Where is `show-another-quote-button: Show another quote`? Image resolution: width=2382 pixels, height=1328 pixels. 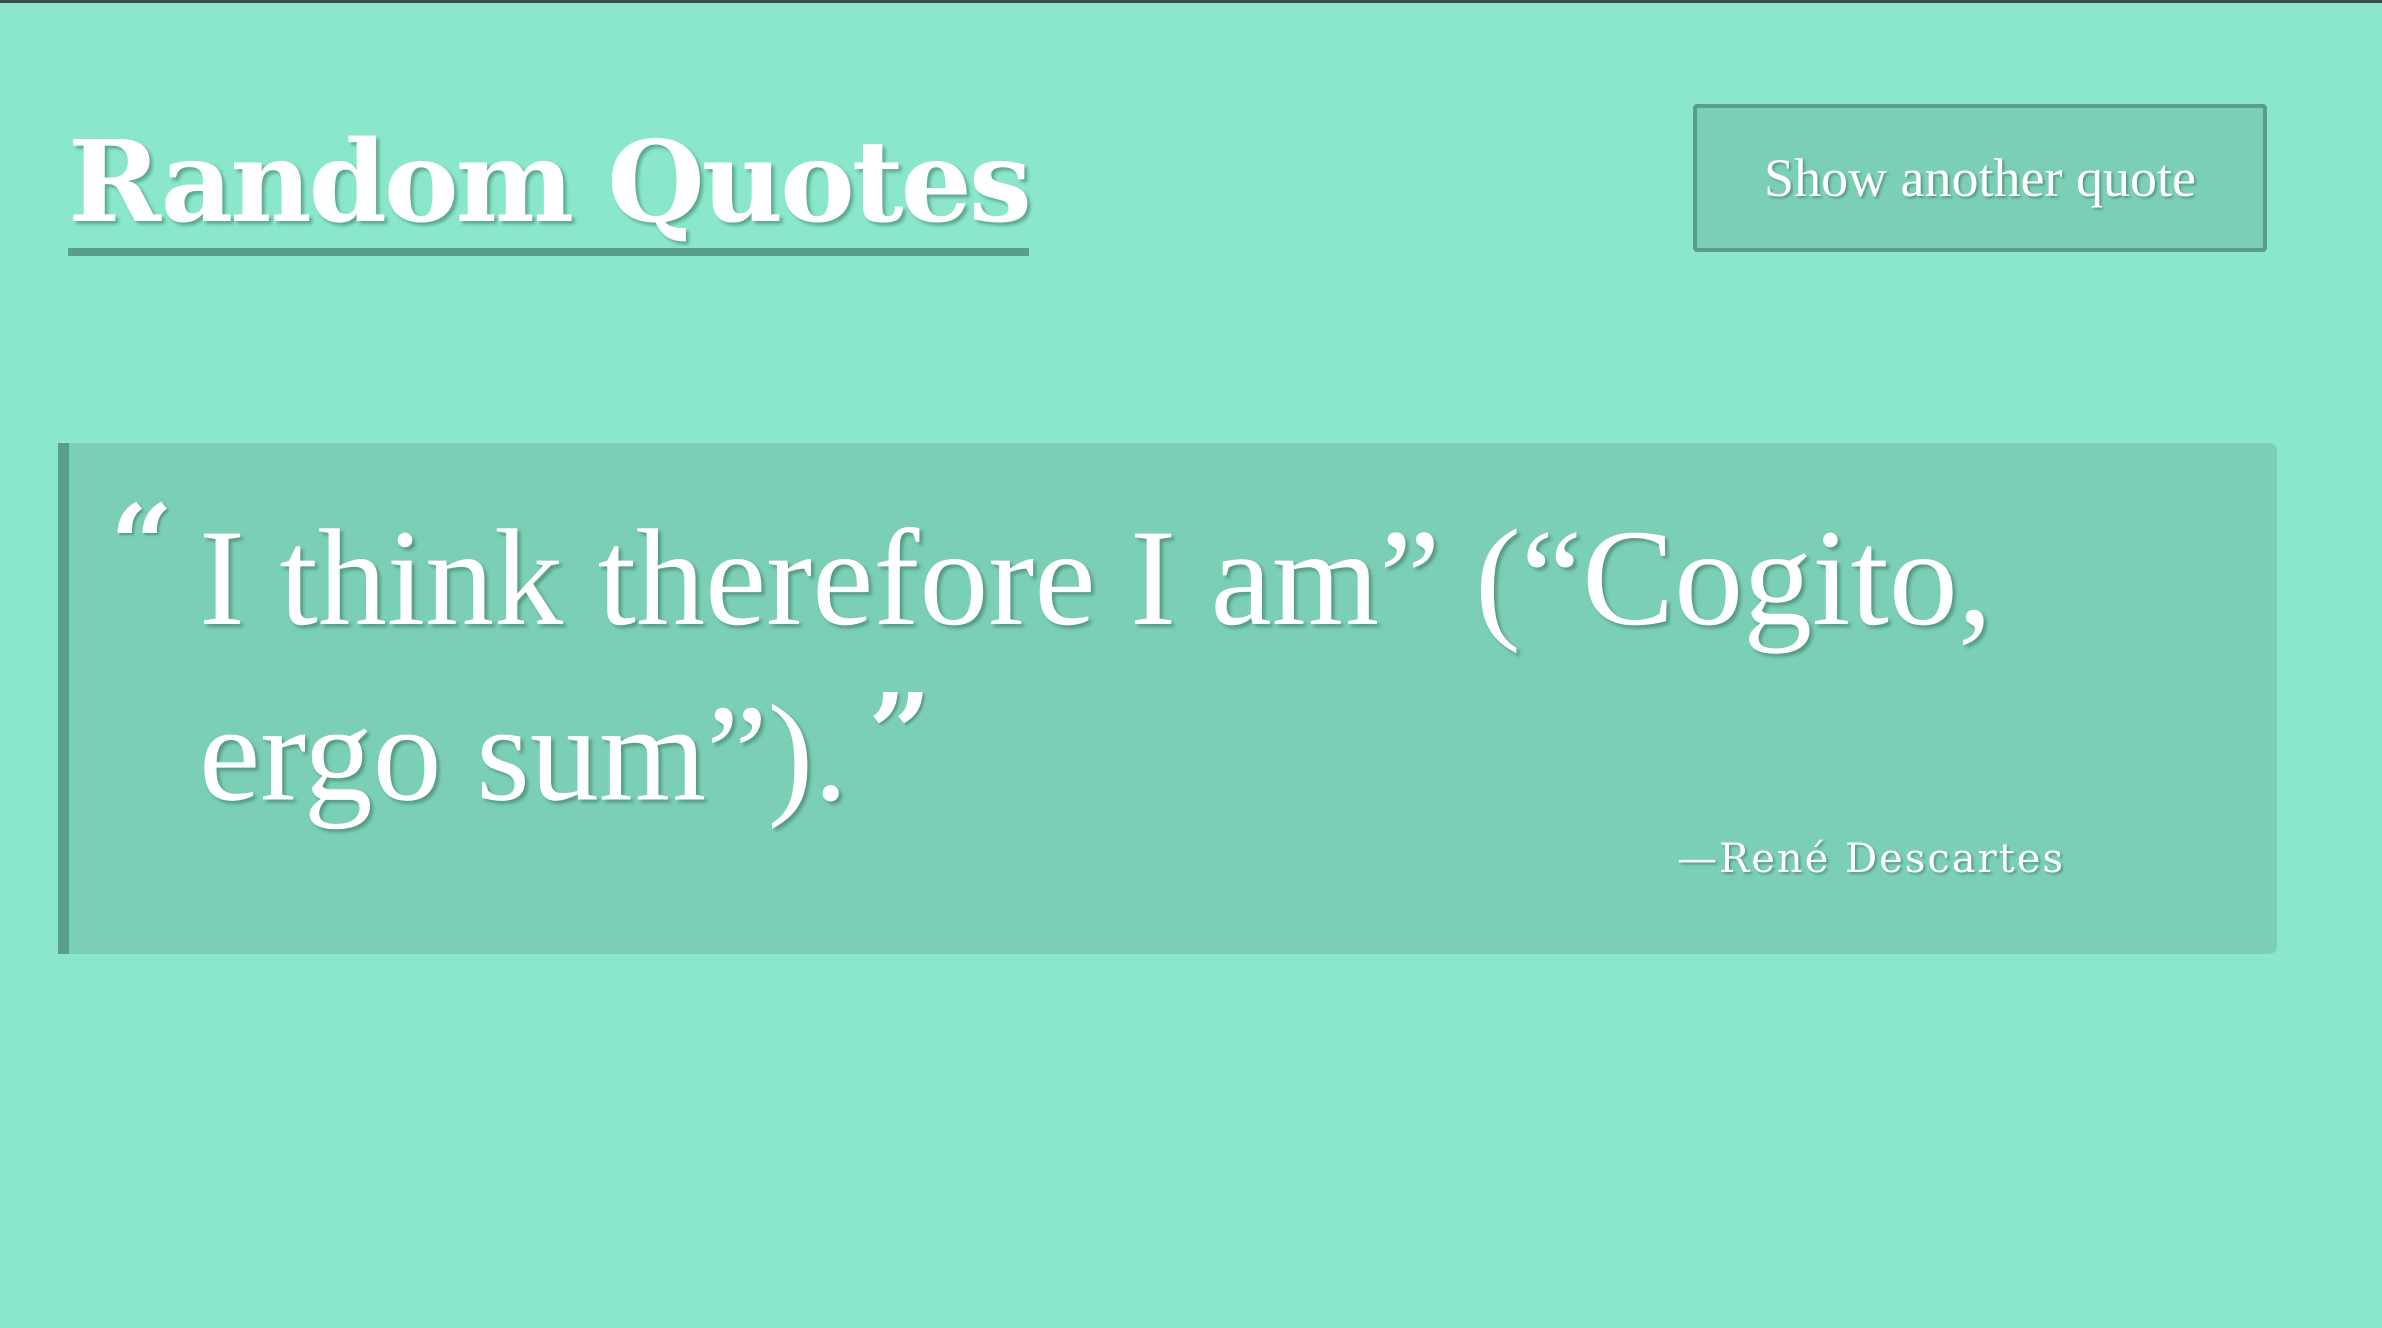
show-another-quote-button: Show another quote is located at coordinates (1980, 178).